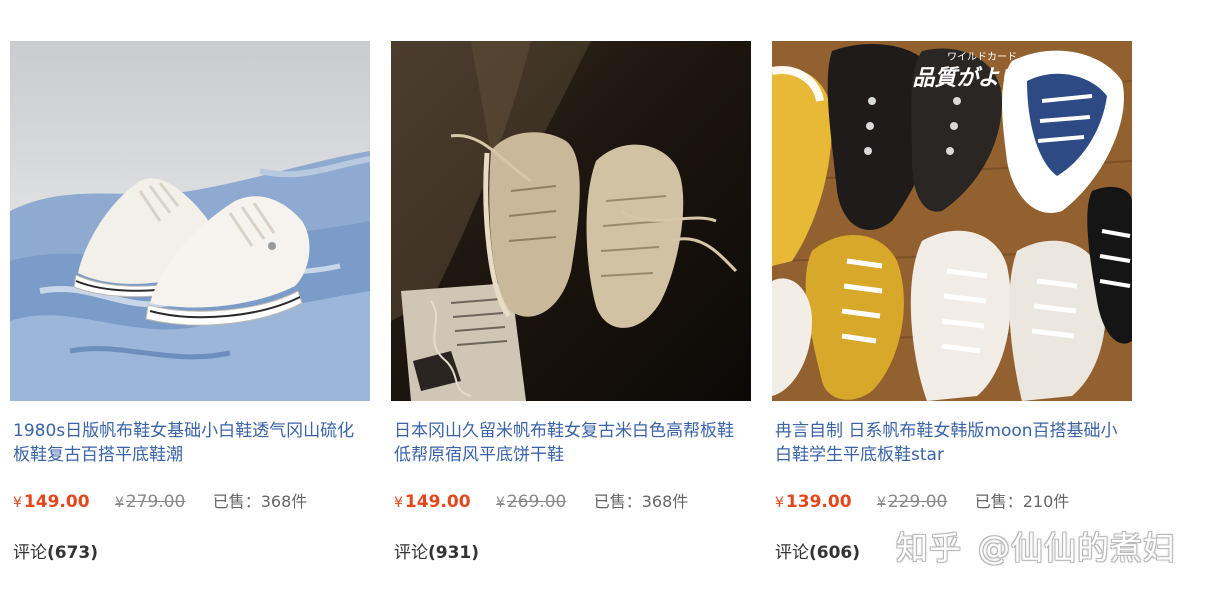 Image resolution: width=1232 pixels, height=596 pixels. I want to click on zhihu-watermark: 知乎 @仙仙的煮妇, so click(1036, 548).